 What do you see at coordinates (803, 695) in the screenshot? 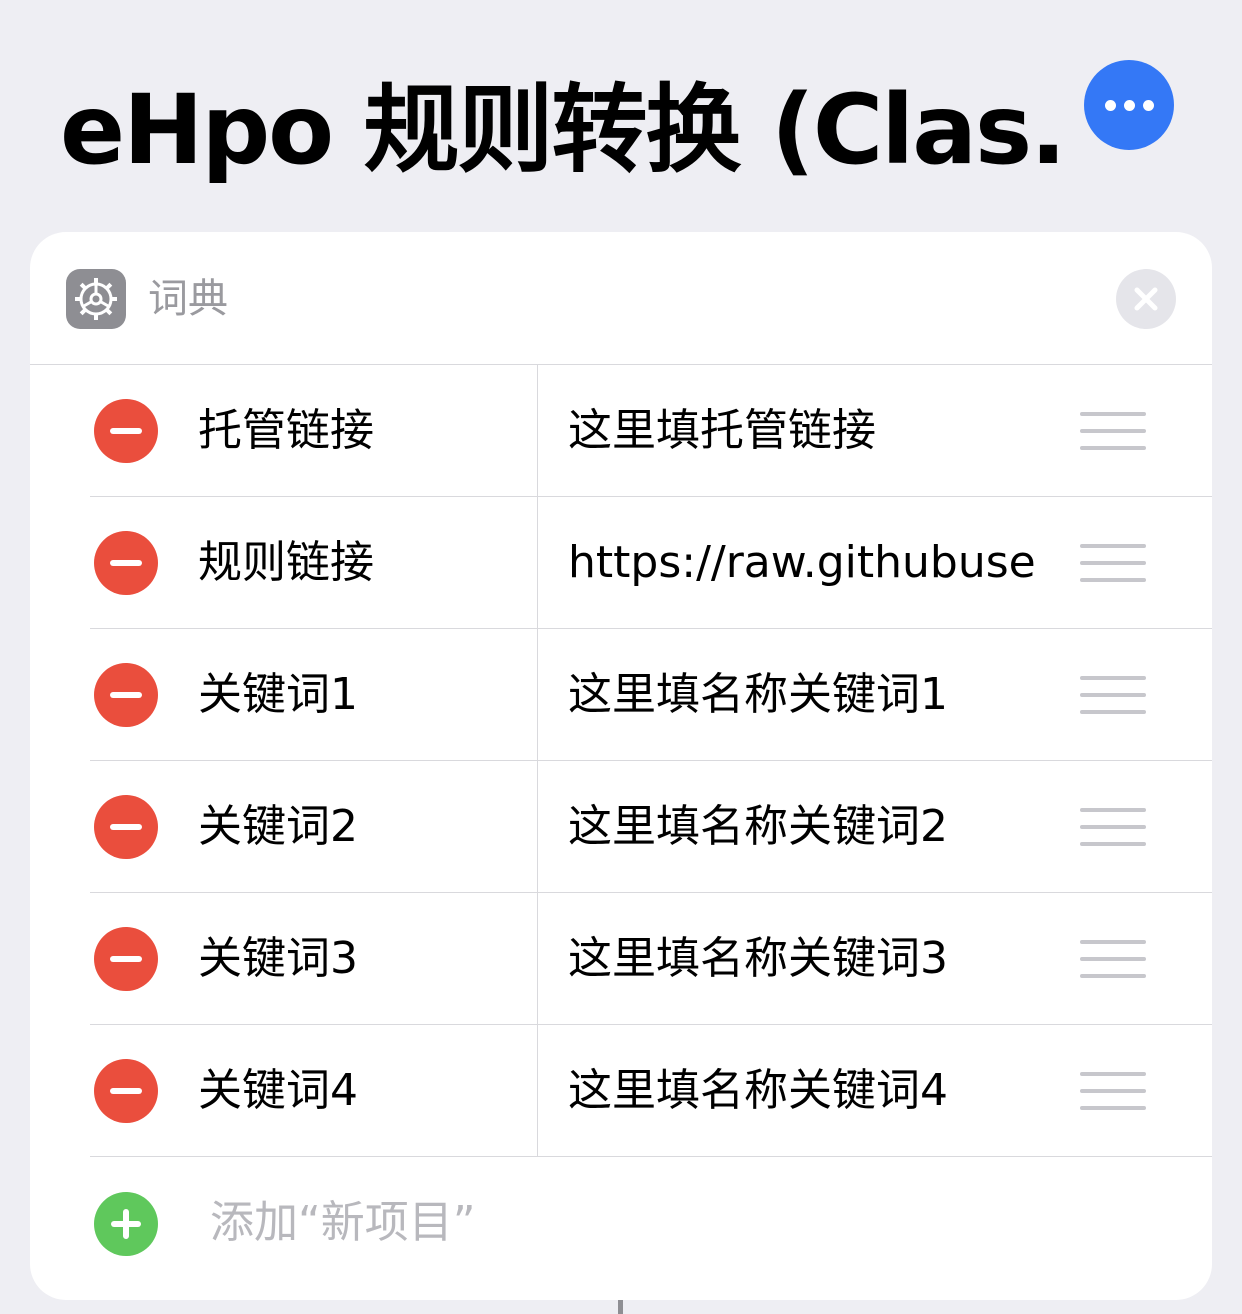
I see `row-value: 这里填名称关键词1` at bounding box center [803, 695].